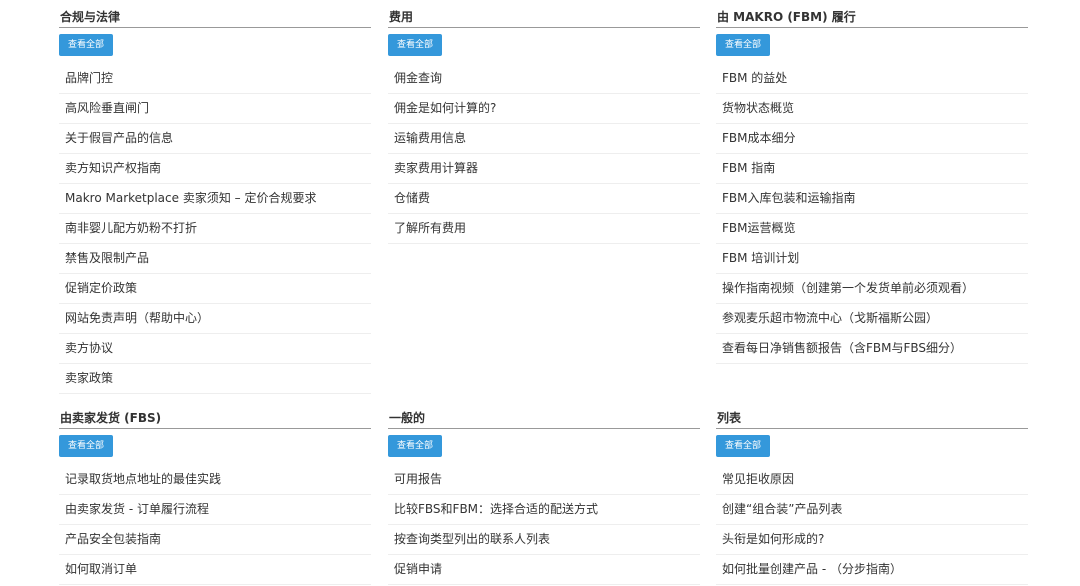 This screenshot has height=586, width=1080. I want to click on topic-link: 卖方知识产权指南, so click(215, 169).